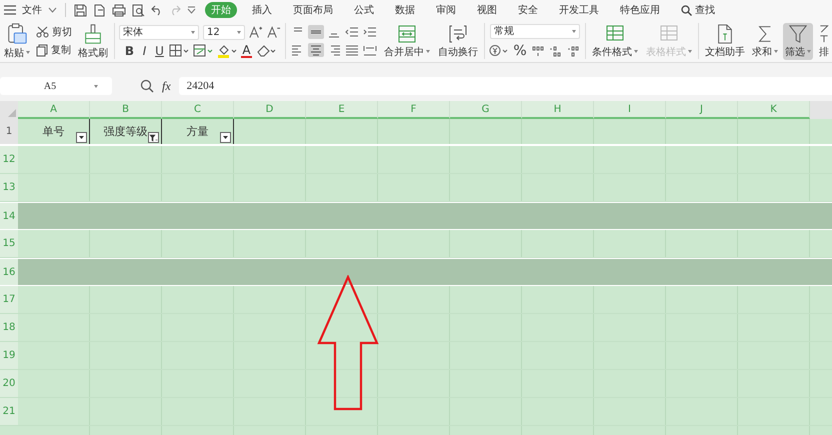 The width and height of the screenshot is (832, 435). What do you see at coordinates (153, 137) in the screenshot?
I see `filter-applied-icon` at bounding box center [153, 137].